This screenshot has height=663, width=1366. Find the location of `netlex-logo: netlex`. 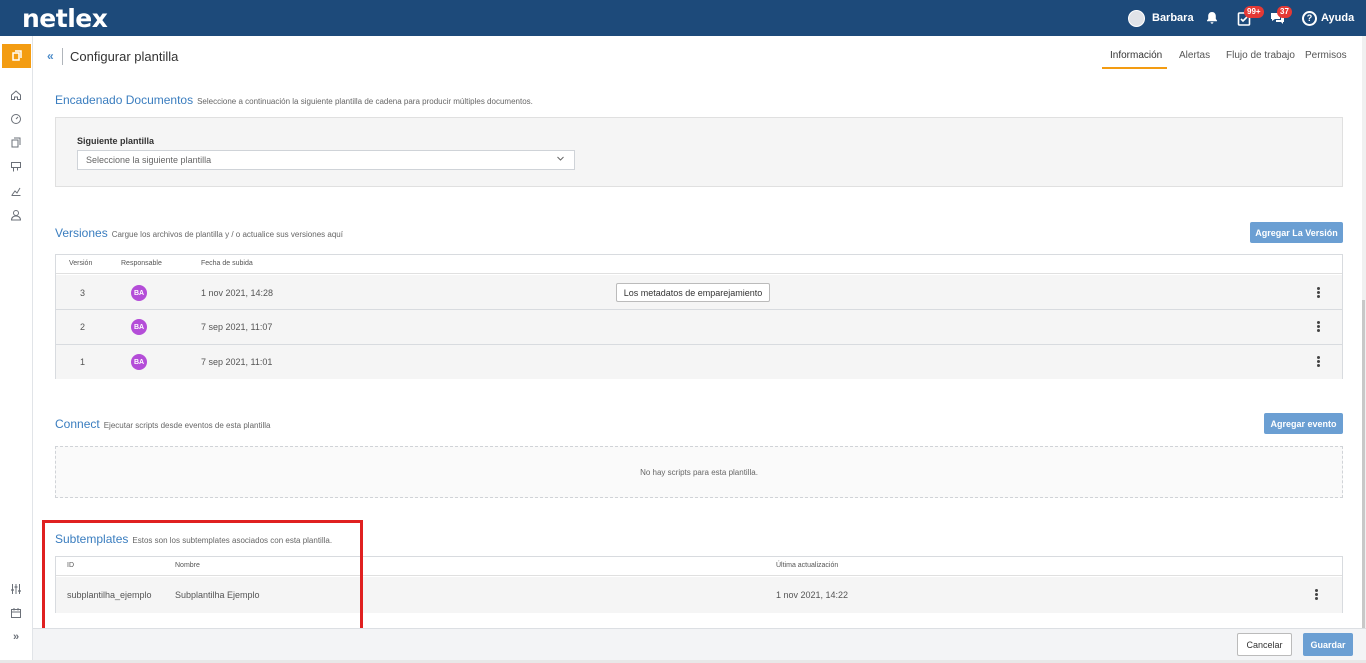

netlex-logo: netlex is located at coordinates (65, 18).